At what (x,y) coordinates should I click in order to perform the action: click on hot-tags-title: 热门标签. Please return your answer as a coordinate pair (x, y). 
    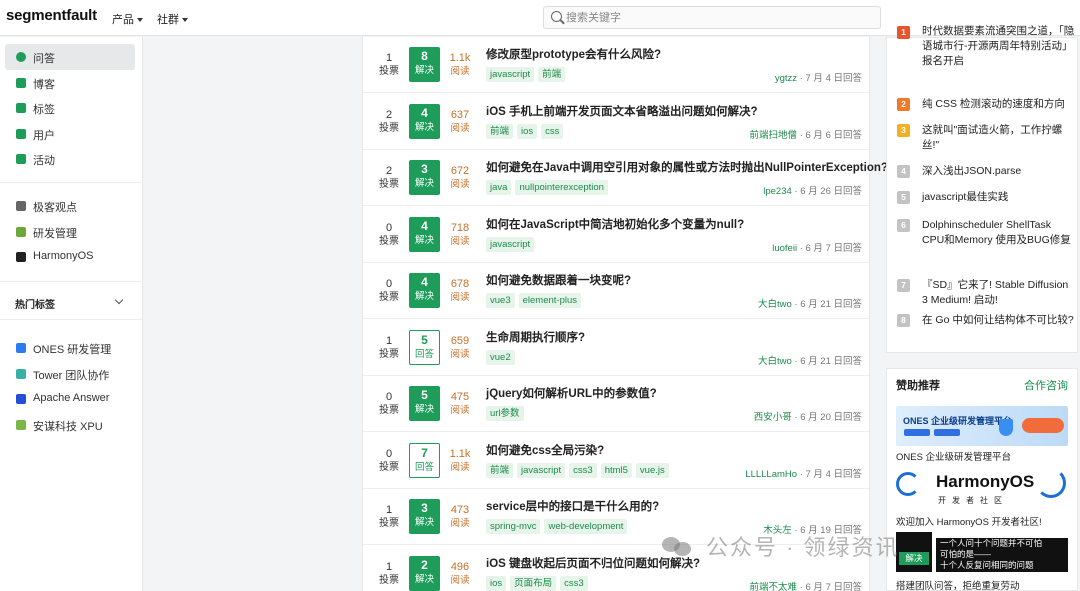
    Looking at the image, I should click on (35, 303).